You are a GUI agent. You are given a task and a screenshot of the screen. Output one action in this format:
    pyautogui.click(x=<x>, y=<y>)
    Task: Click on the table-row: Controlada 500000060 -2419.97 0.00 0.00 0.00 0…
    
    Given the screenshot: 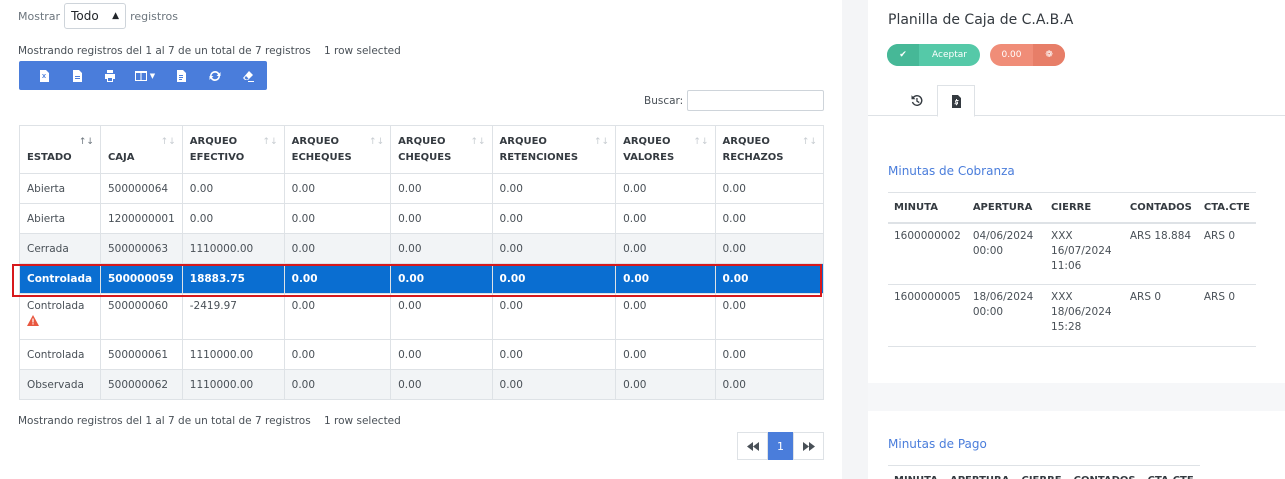 What is the action you would take?
    pyautogui.click(x=421, y=316)
    